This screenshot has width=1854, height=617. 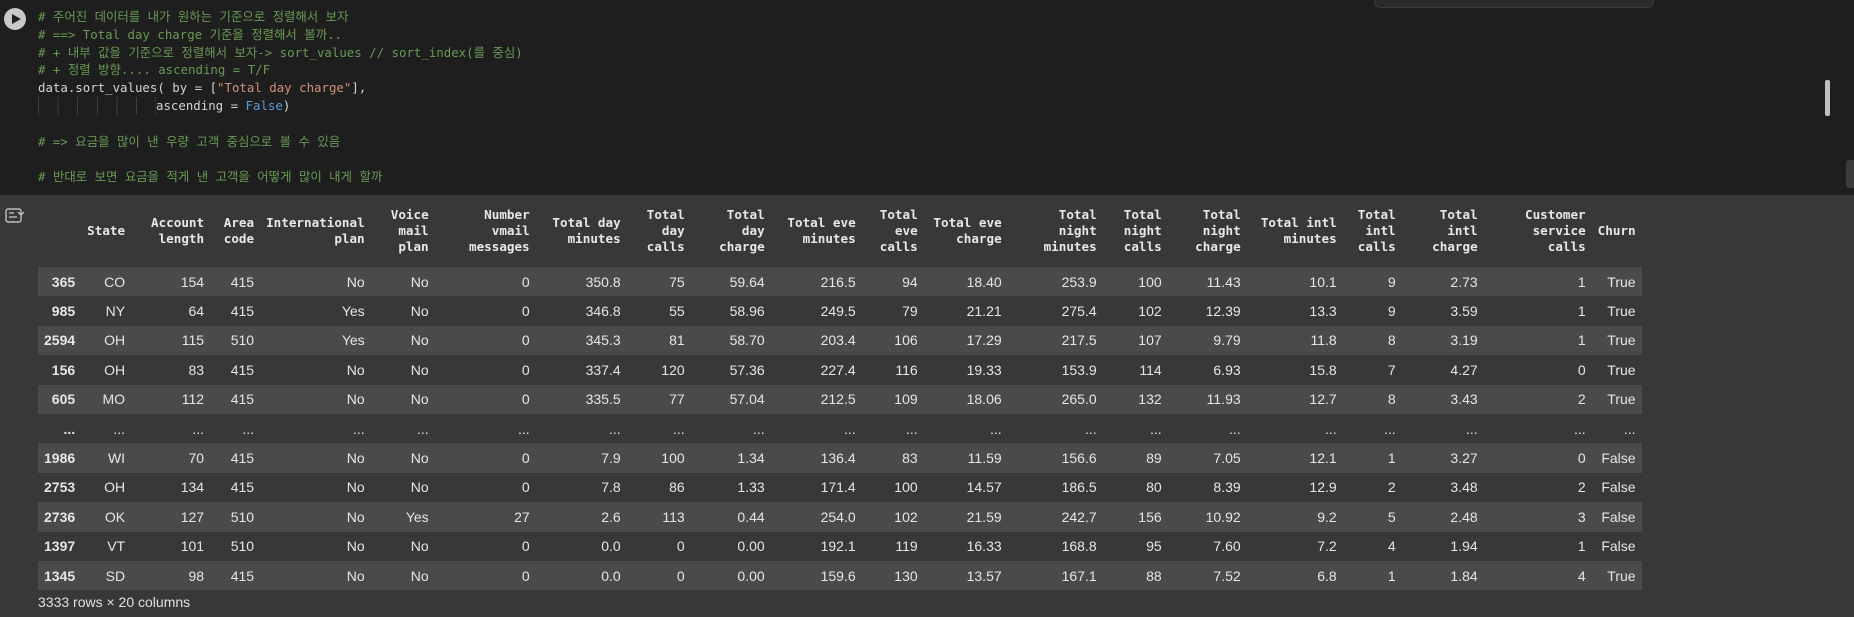 What do you see at coordinates (1221, 230) in the screenshot?
I see `column-header-line: night` at bounding box center [1221, 230].